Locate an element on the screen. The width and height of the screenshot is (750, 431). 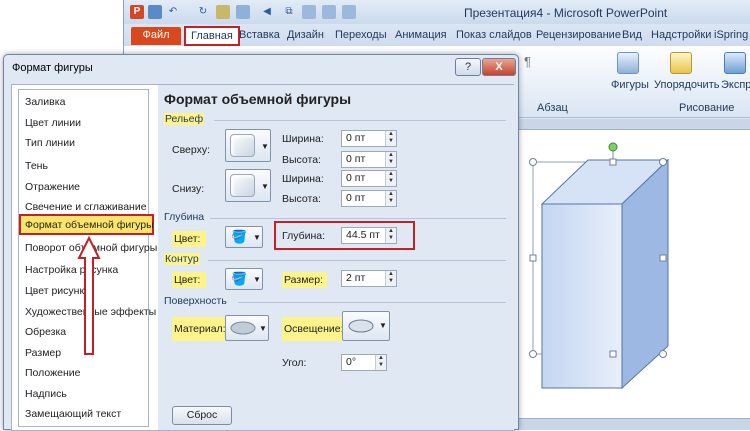
bottom-height-input: 0 пт ▲ ▼ is located at coordinates (369, 198).